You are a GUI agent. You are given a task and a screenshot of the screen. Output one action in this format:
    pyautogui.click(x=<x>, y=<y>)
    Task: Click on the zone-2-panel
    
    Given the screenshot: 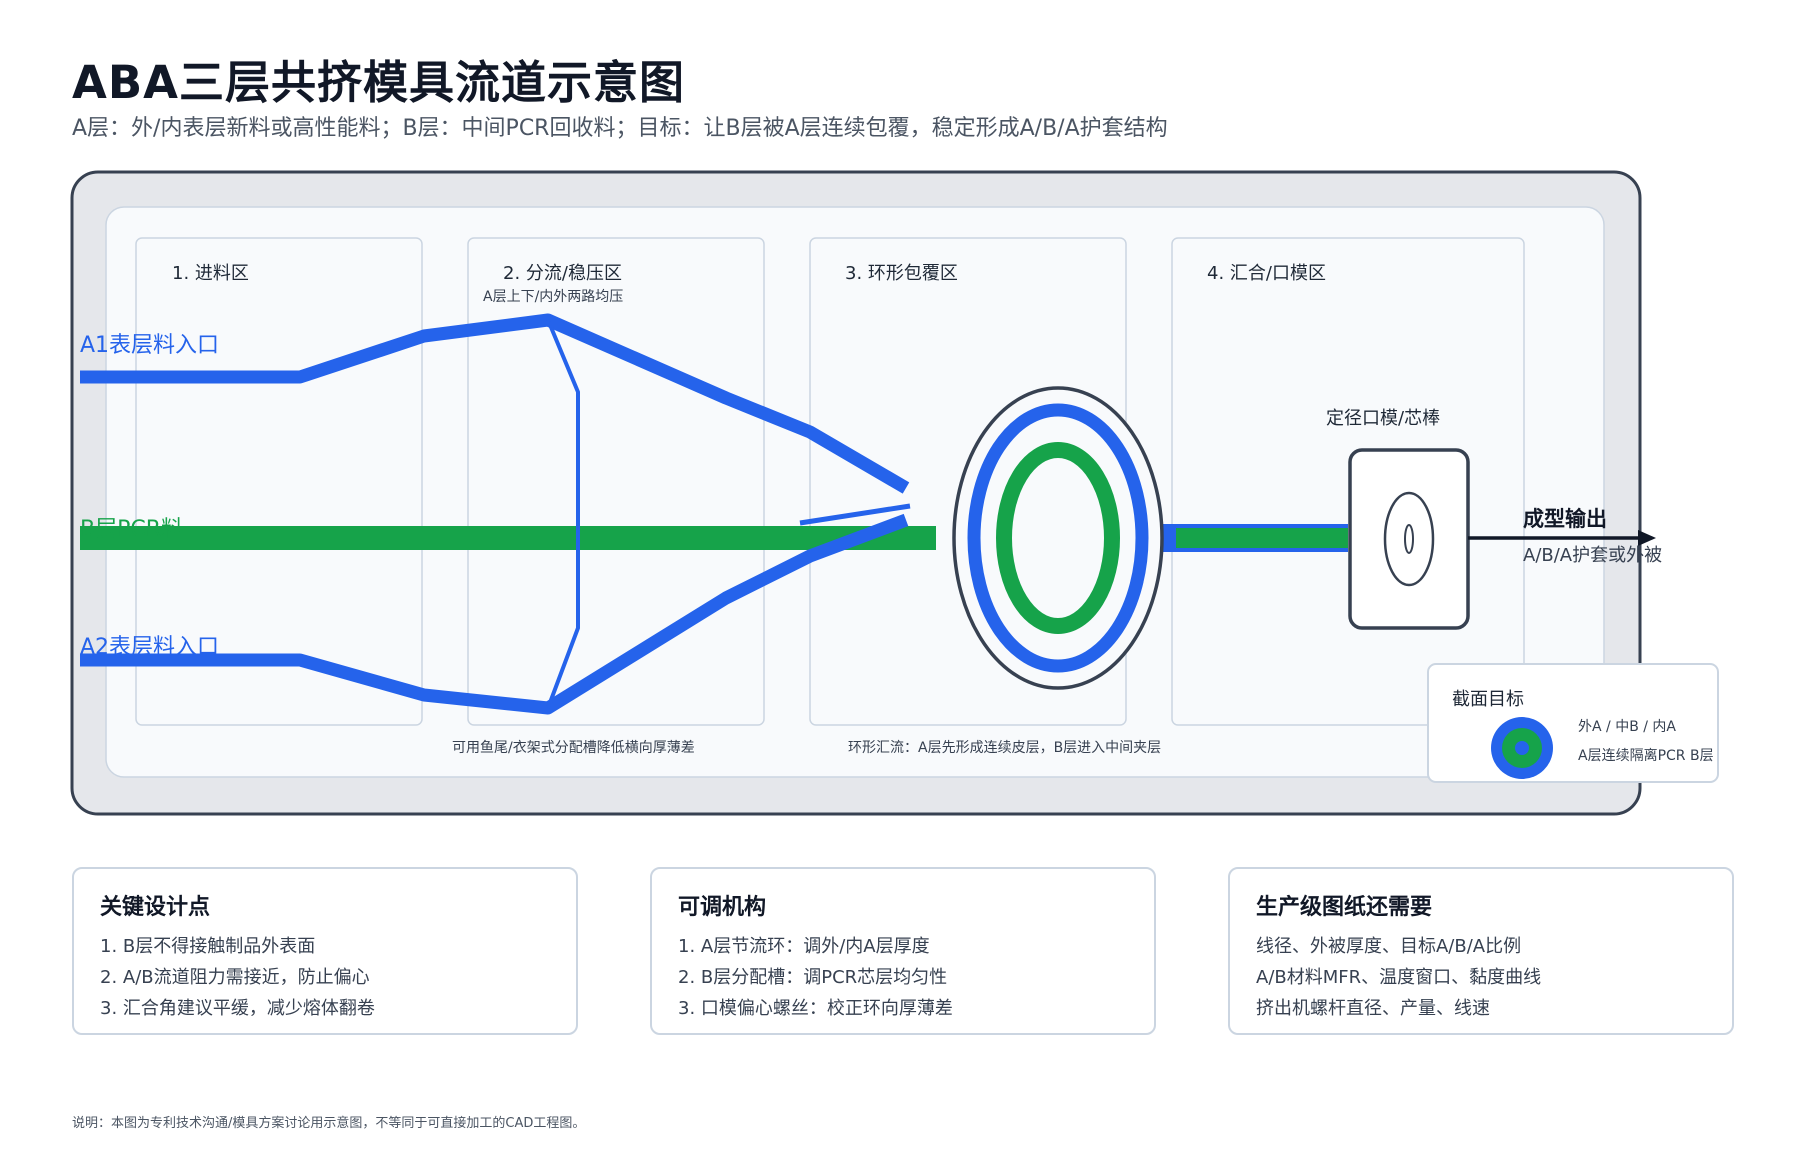 What is the action you would take?
    pyautogui.click(x=616, y=481)
    